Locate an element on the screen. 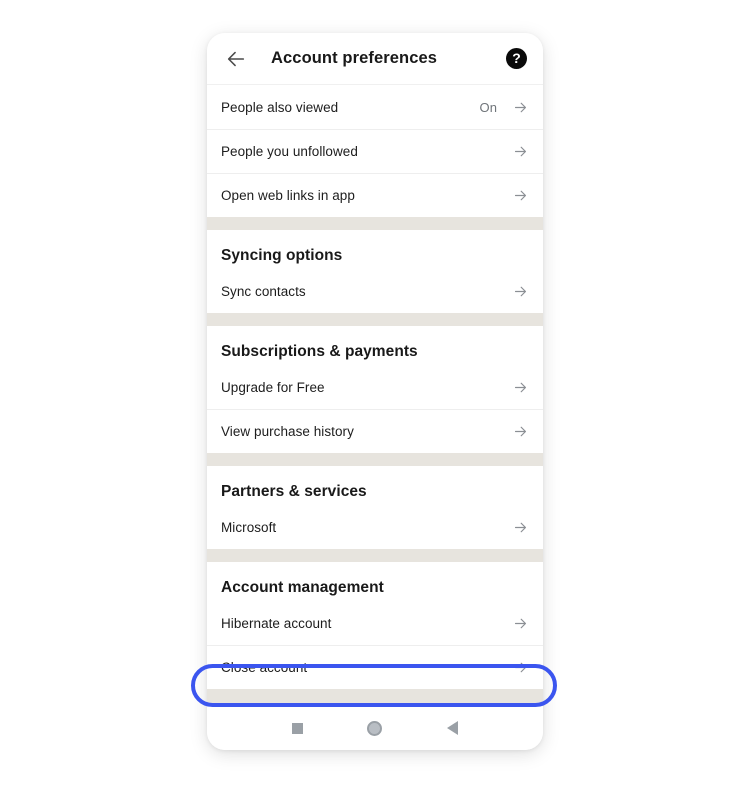 This screenshot has width=750, height=800. square-recents-icon is located at coordinates (298, 728).